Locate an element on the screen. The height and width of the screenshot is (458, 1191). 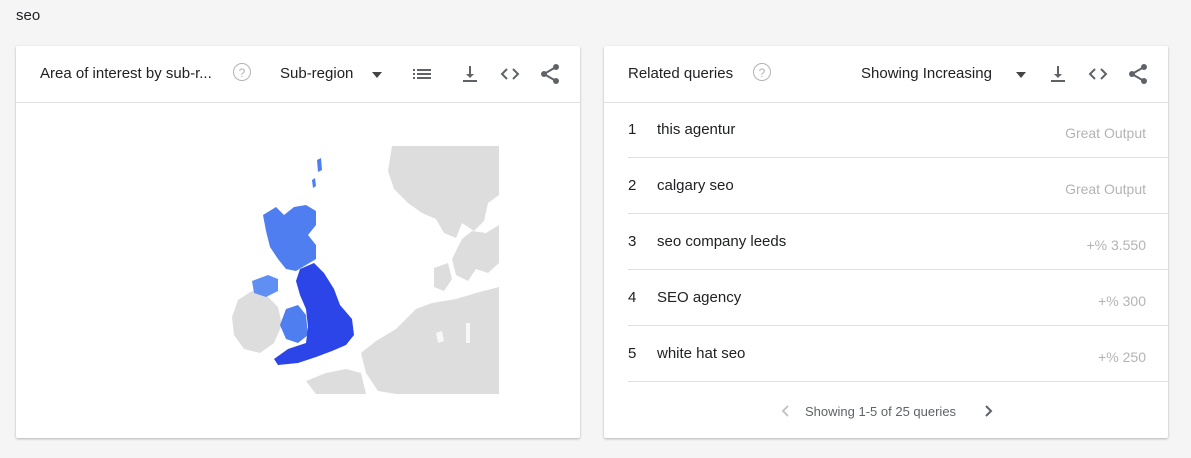
query-rank: 1 is located at coordinates (632, 129).